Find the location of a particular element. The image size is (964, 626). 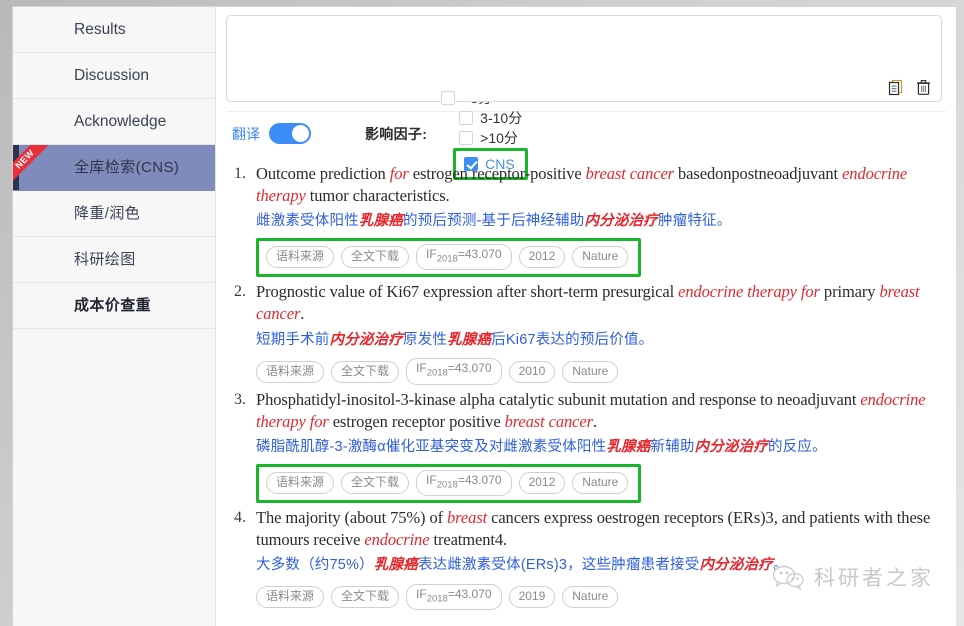

sidebar-item-1: Discussion is located at coordinates (114, 76).